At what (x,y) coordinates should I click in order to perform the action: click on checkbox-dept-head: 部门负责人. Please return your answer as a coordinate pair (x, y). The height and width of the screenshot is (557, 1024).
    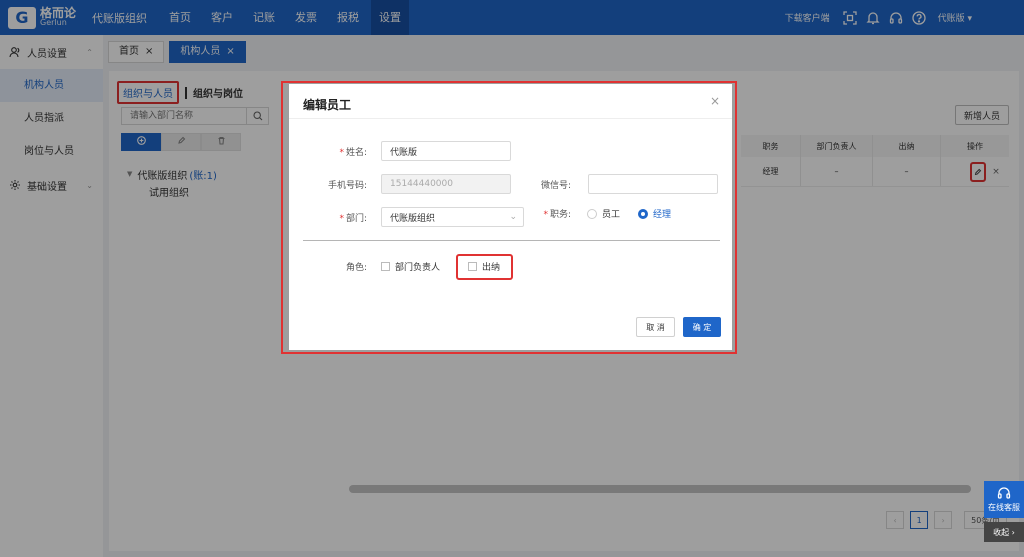
    Looking at the image, I should click on (410, 266).